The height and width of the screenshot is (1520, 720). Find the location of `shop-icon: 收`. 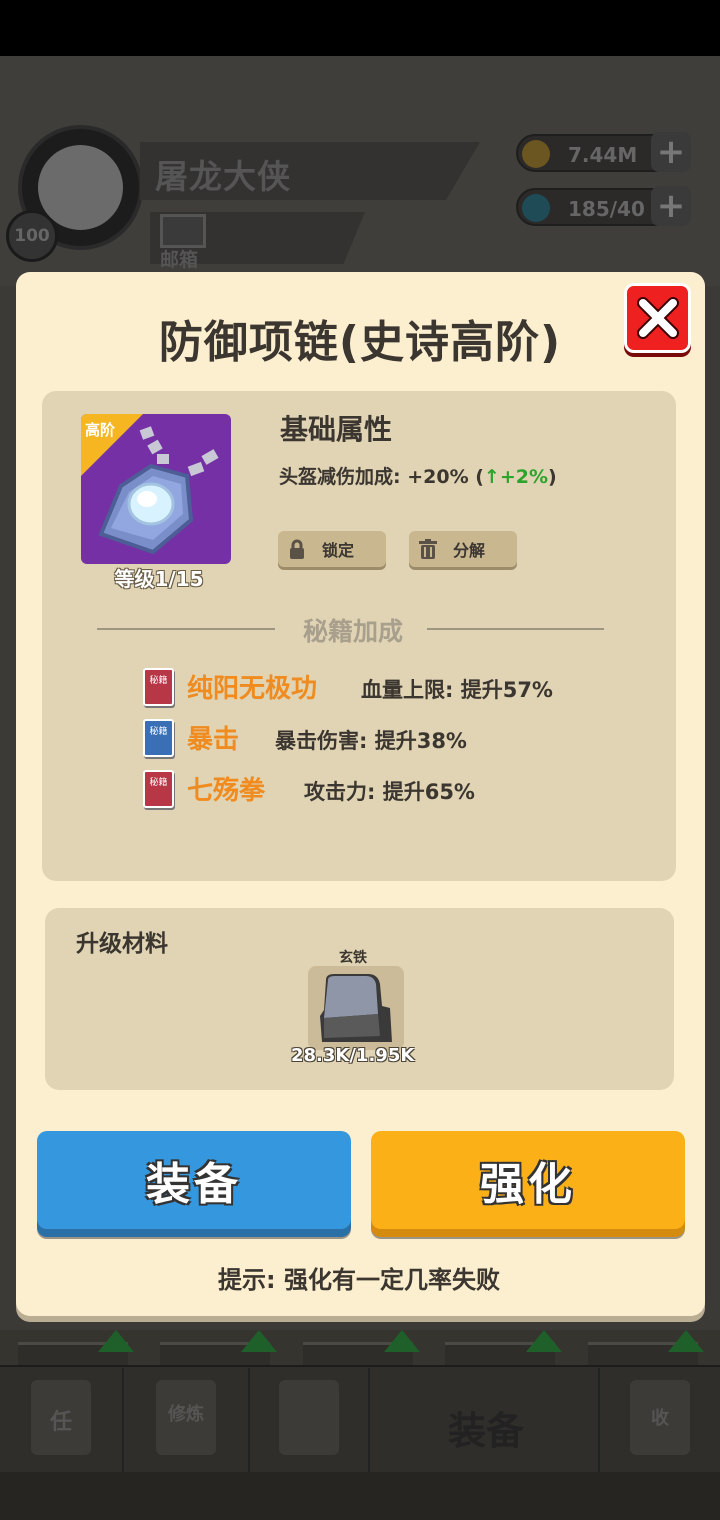

shop-icon: 收 is located at coordinates (660, 1417).